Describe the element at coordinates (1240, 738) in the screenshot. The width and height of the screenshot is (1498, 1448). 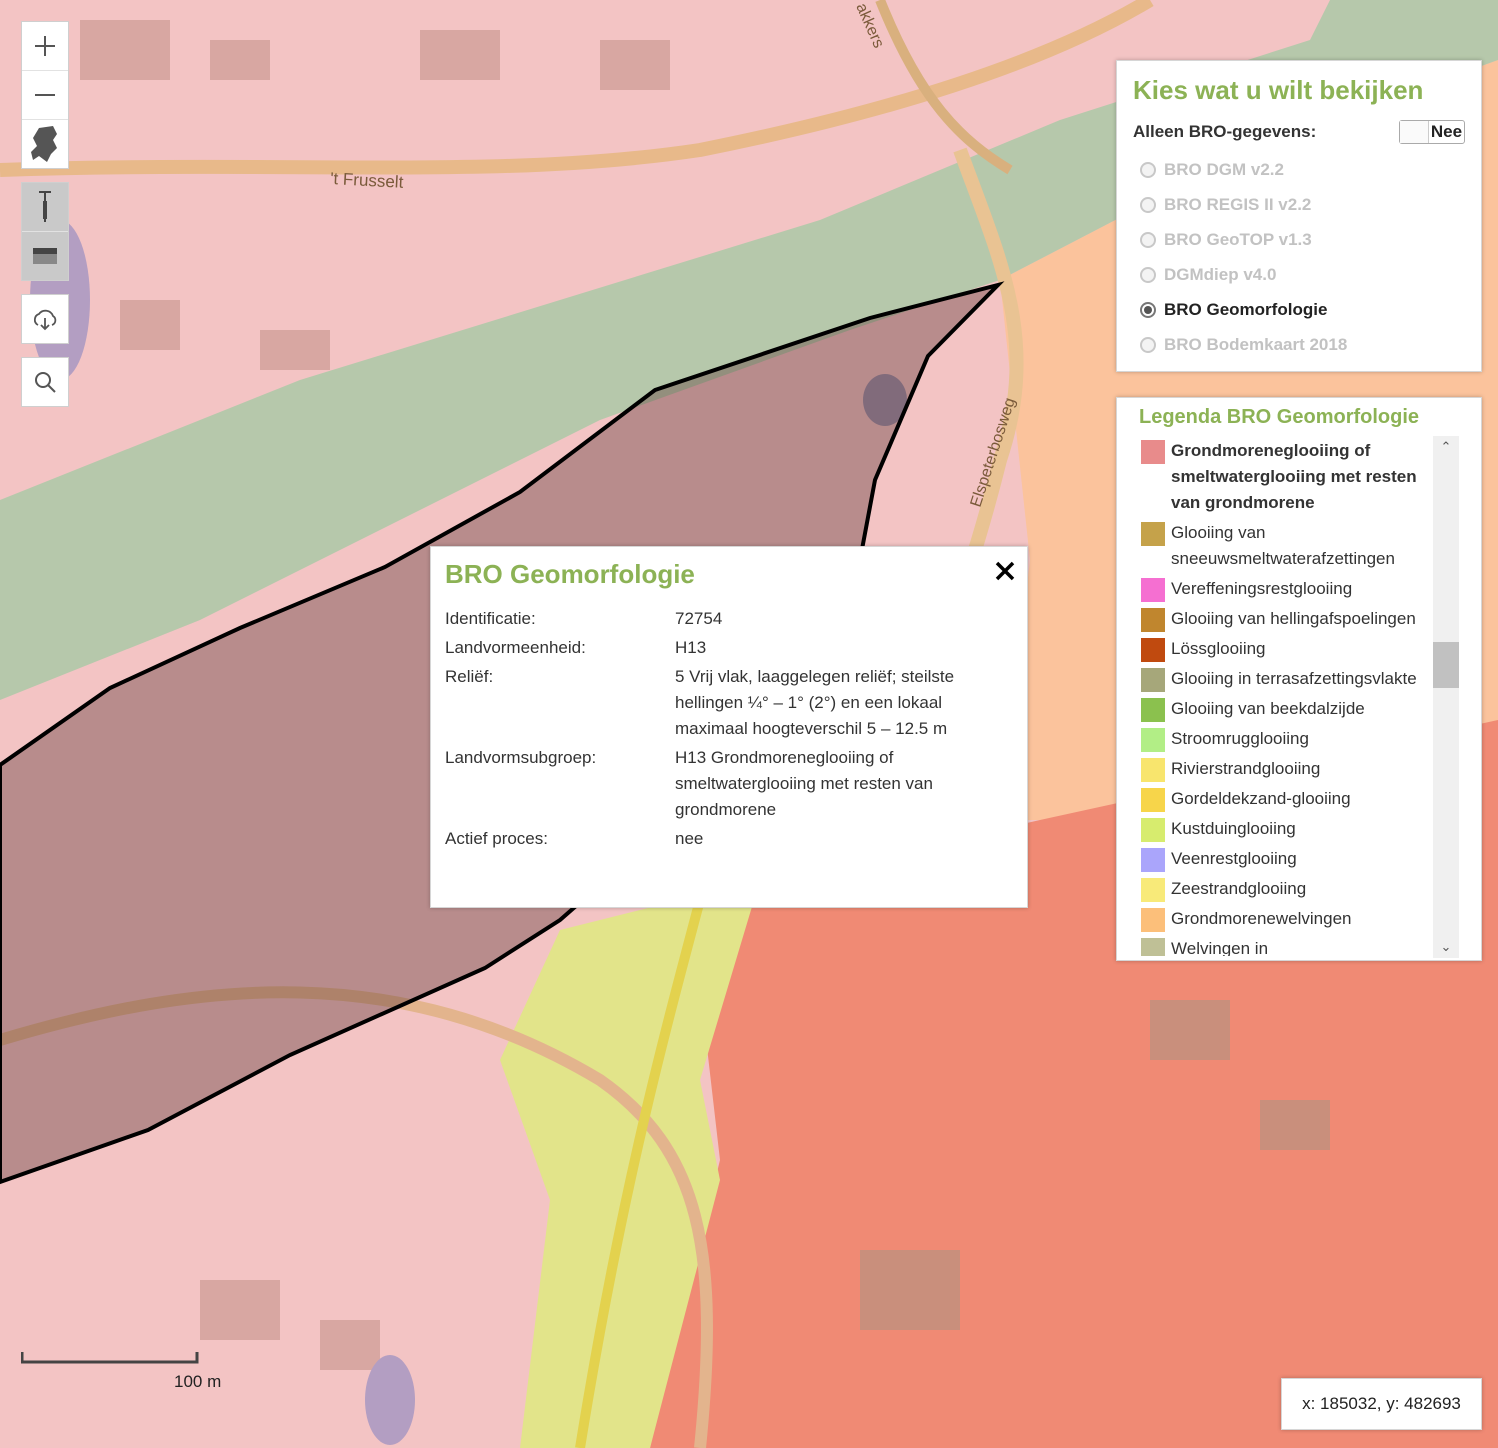
I see `legend-label: Stroomrugglooiing` at that location.